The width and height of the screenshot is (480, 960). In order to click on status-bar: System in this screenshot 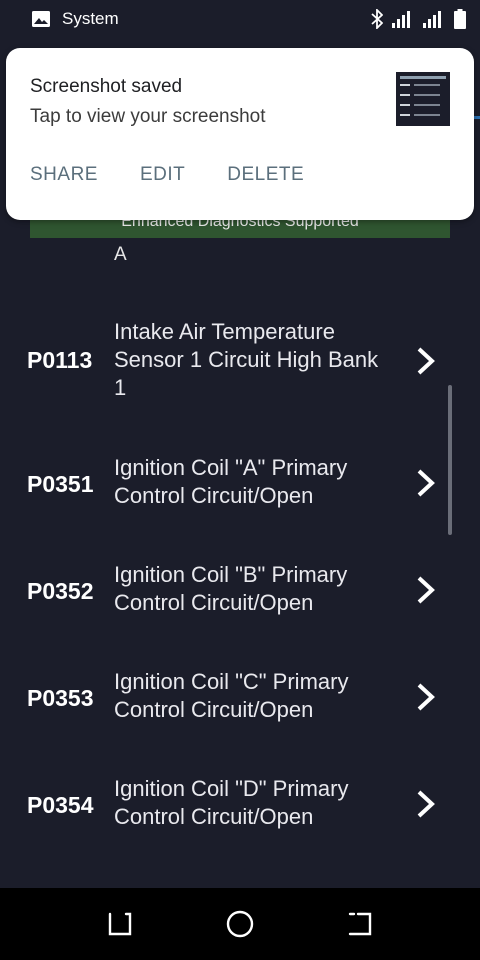, I will do `click(240, 19)`.